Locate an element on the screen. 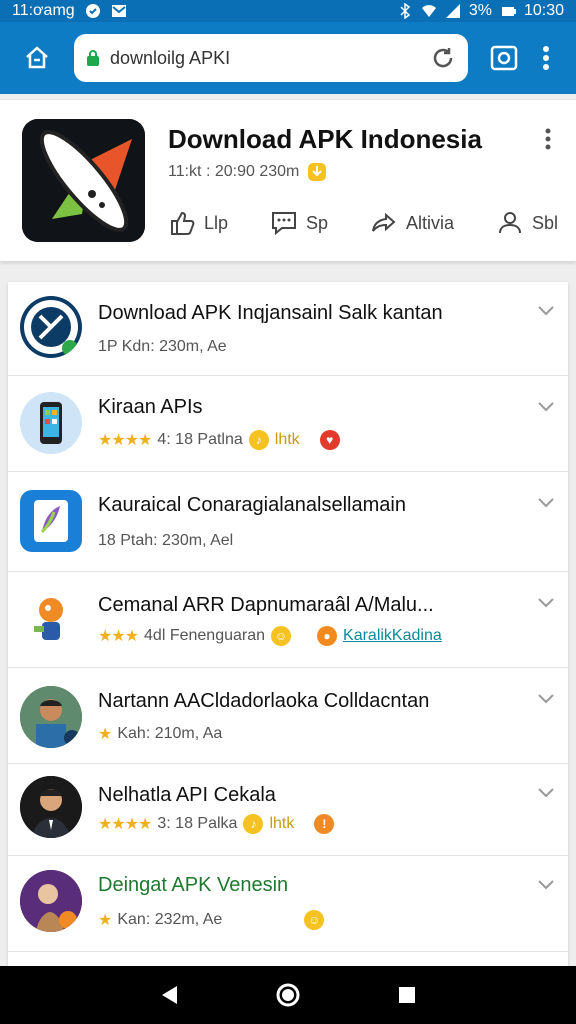 This screenshot has height=1024, width=576. circle-home-icon is located at coordinates (288, 995).